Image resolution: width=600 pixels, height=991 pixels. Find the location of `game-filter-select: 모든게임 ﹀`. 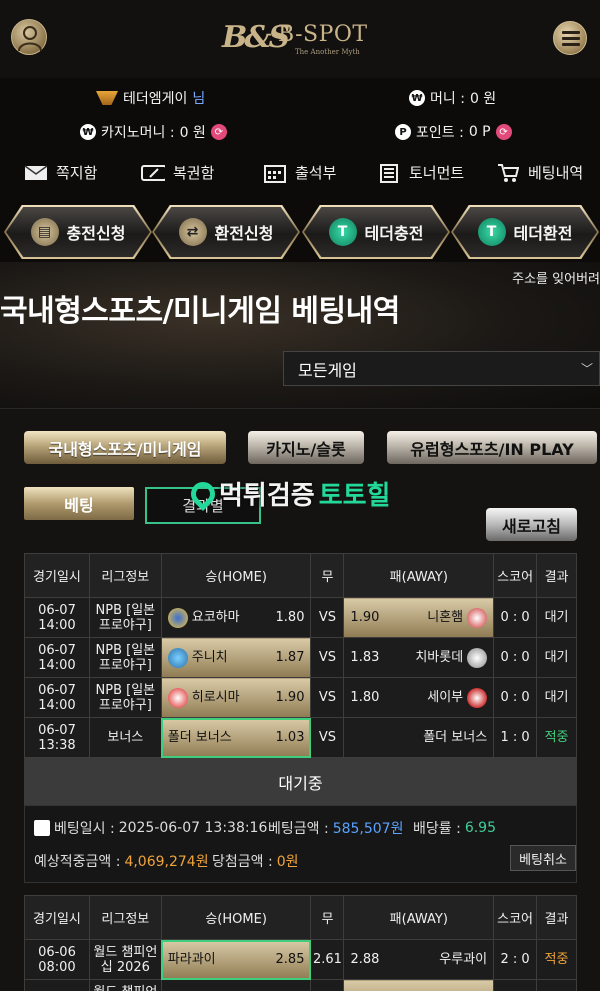

game-filter-select: 모든게임 ﹀ is located at coordinates (441, 368).